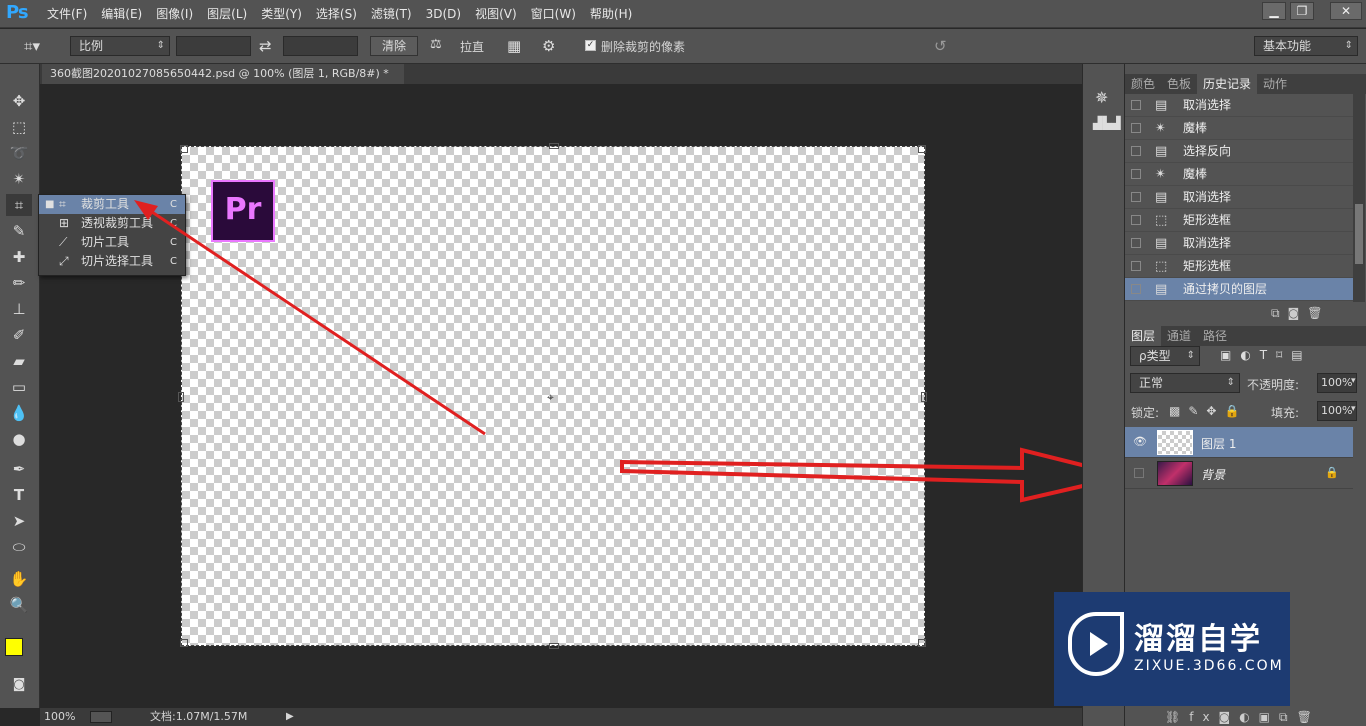  Describe the element at coordinates (19, 521) in the screenshot. I see `path-select-tool-icon: ➤` at that location.